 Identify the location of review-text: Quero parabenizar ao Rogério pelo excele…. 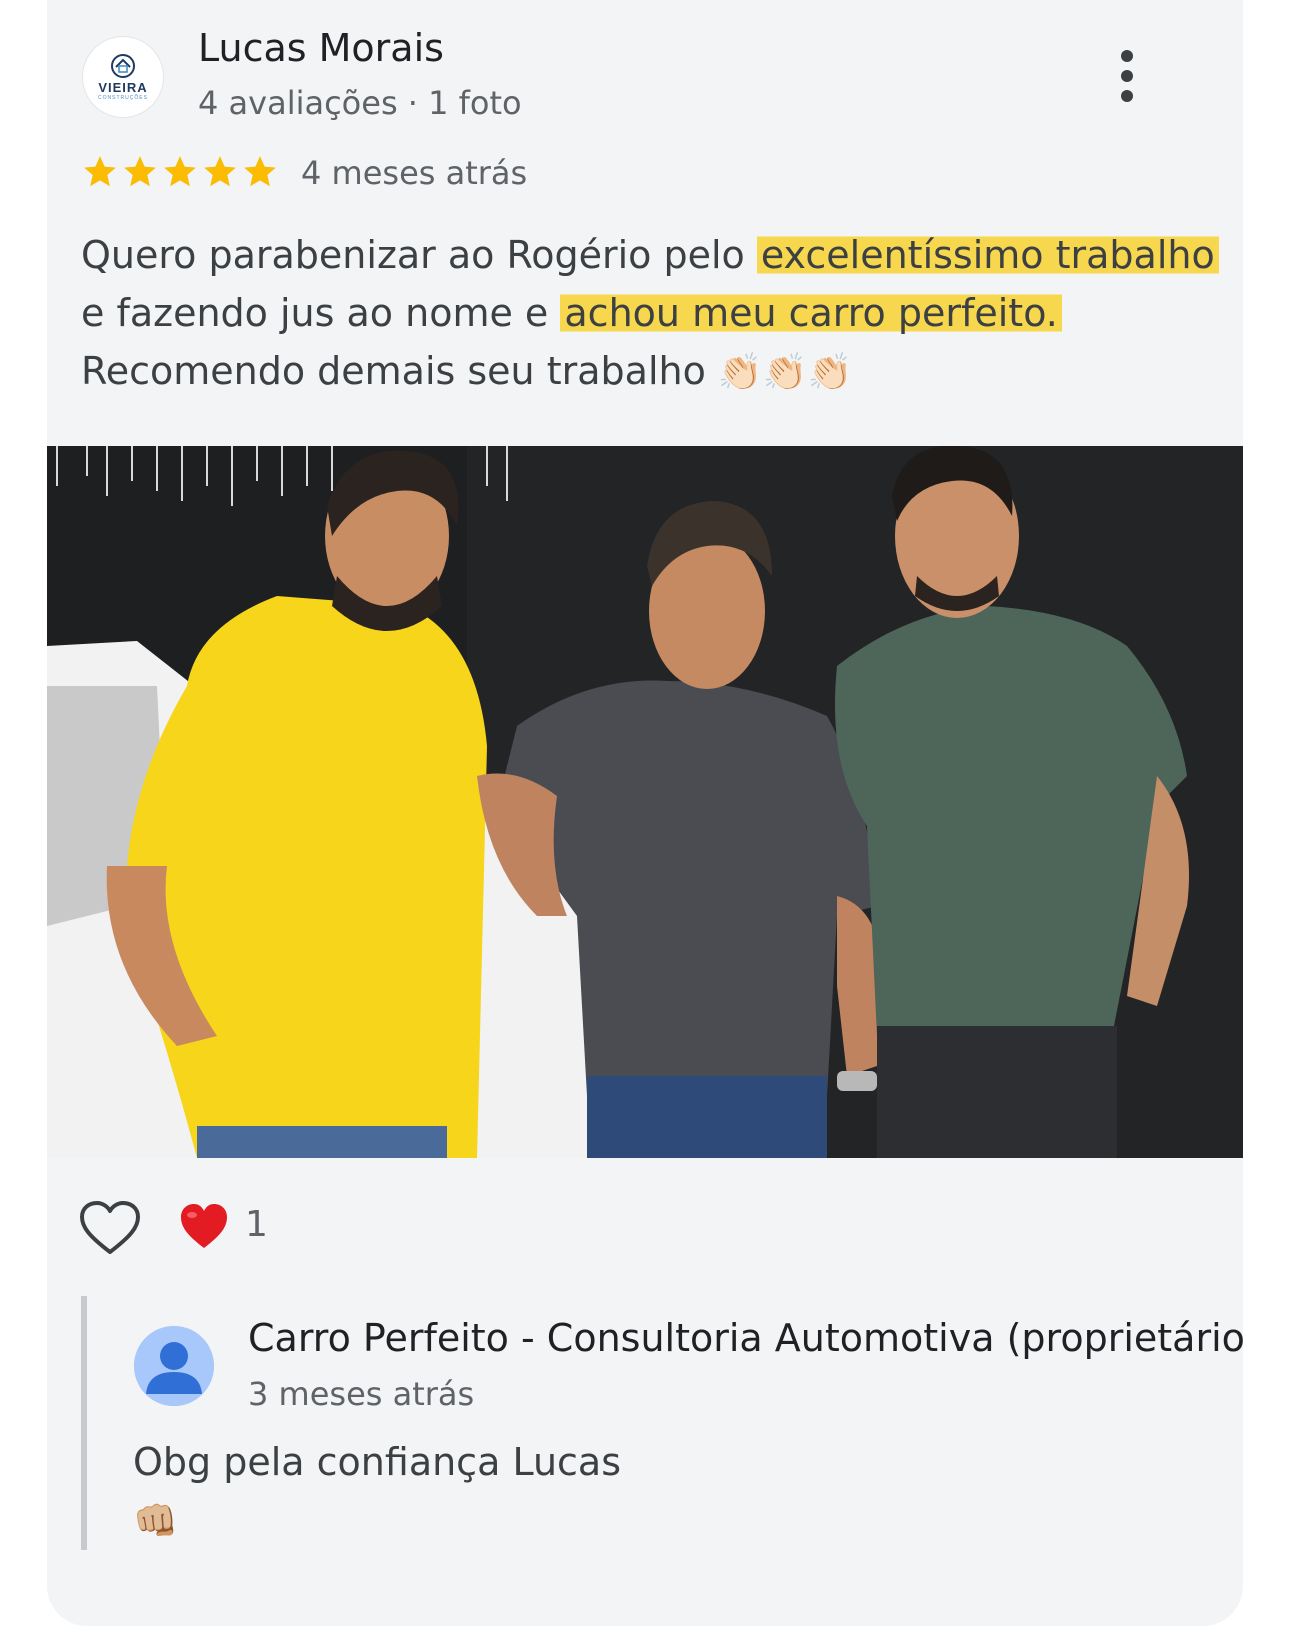
(656, 314).